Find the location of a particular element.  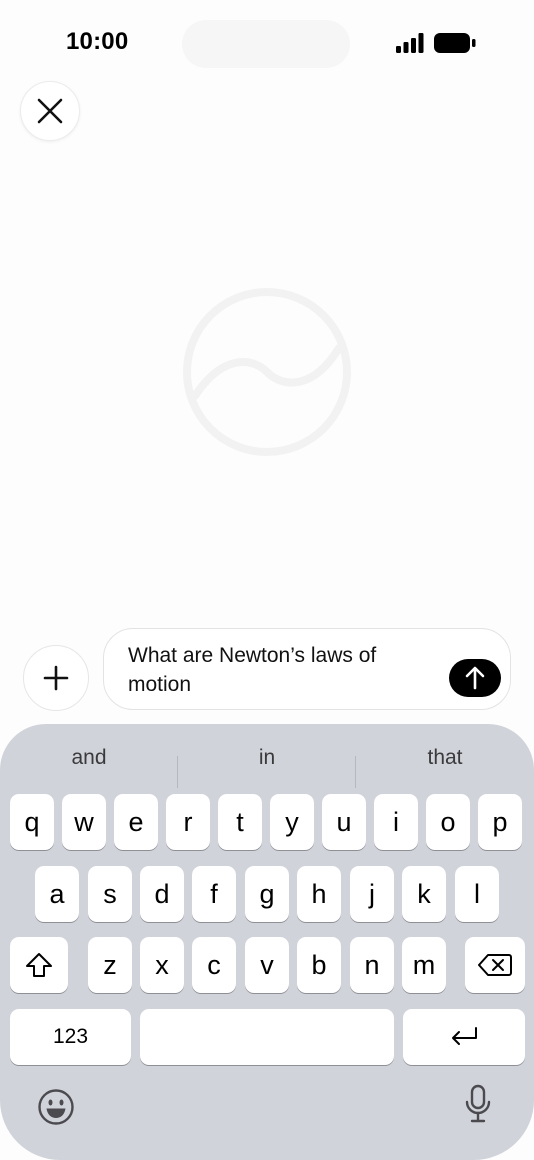

shift-icon is located at coordinates (39, 965).